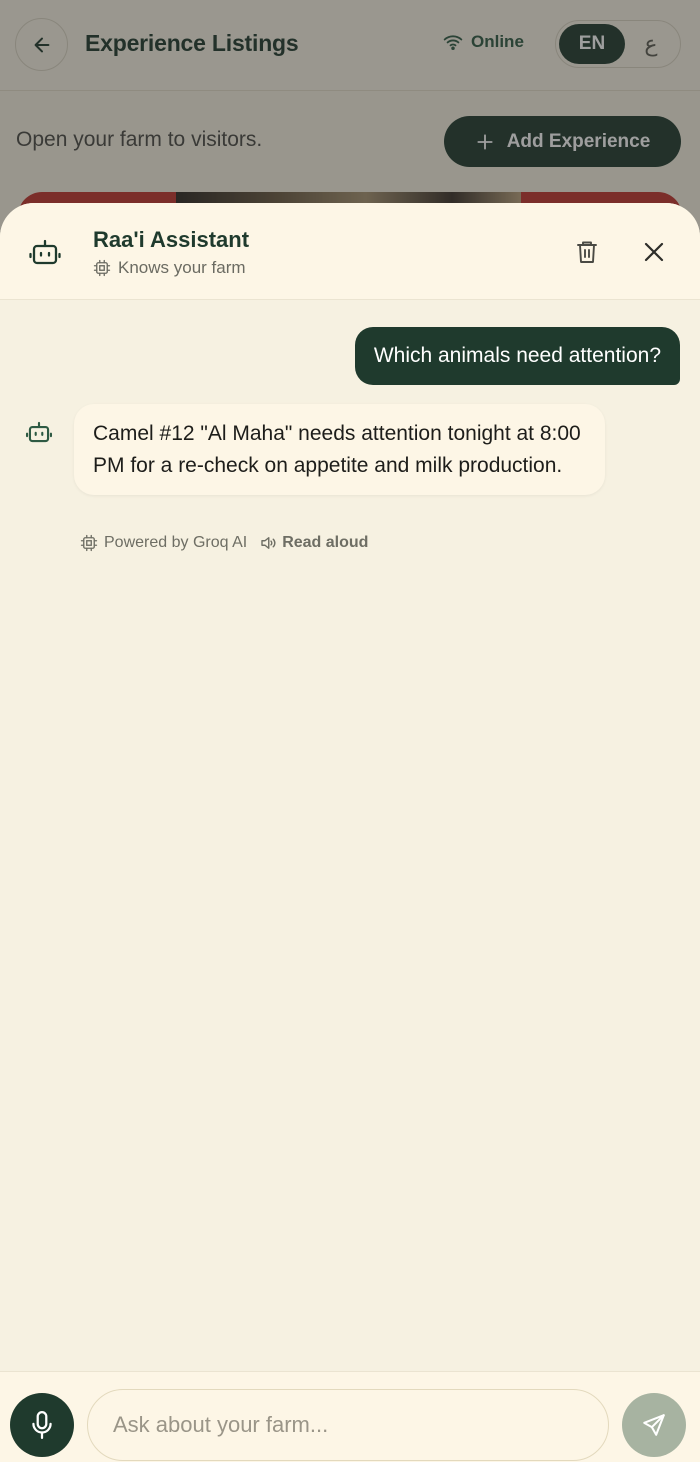  I want to click on trash-icon, so click(587, 252).